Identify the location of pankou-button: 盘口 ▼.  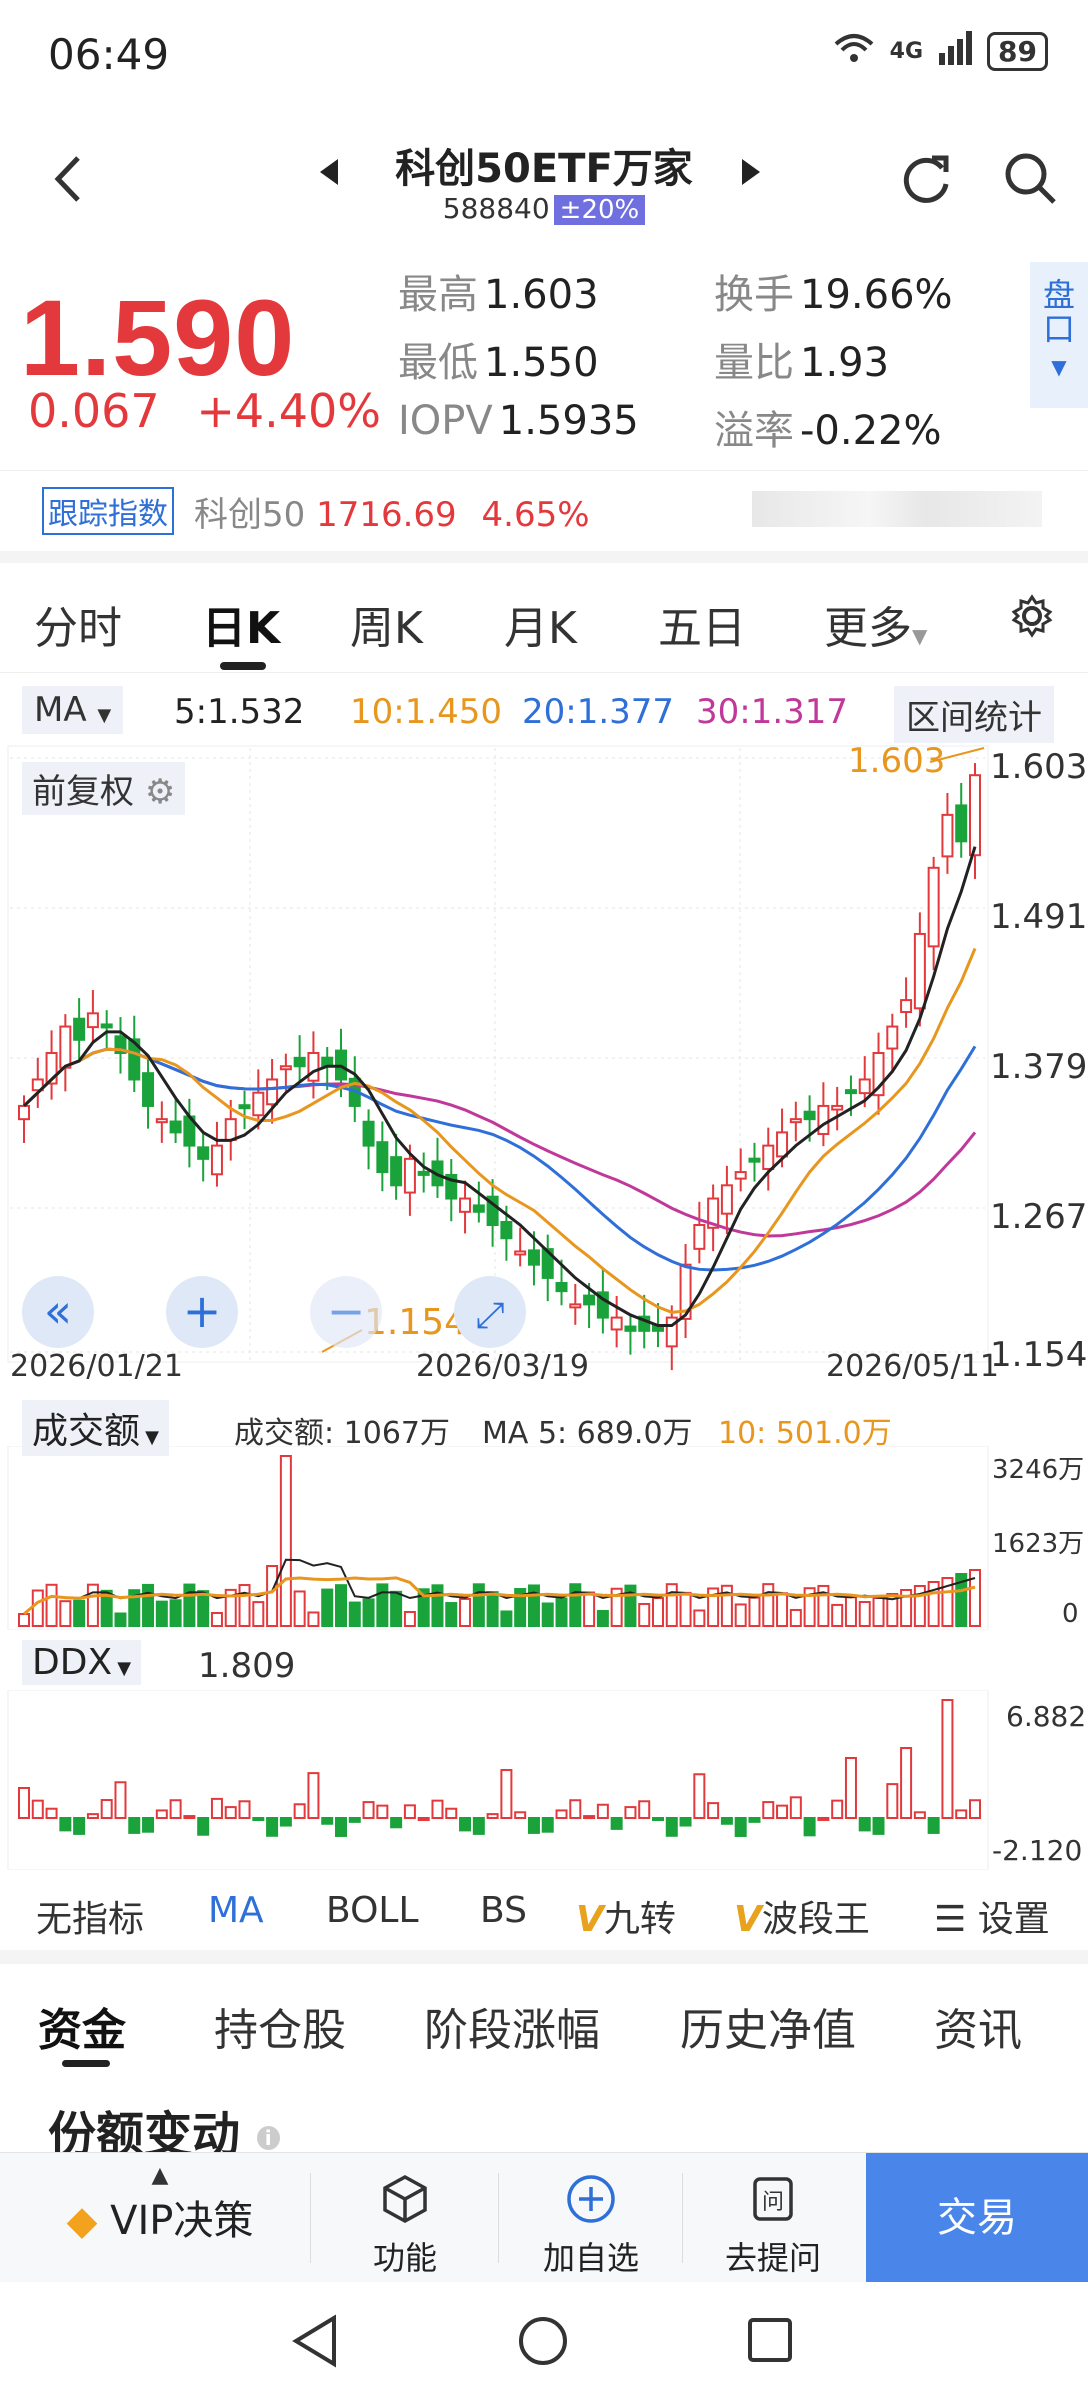
(1059, 335).